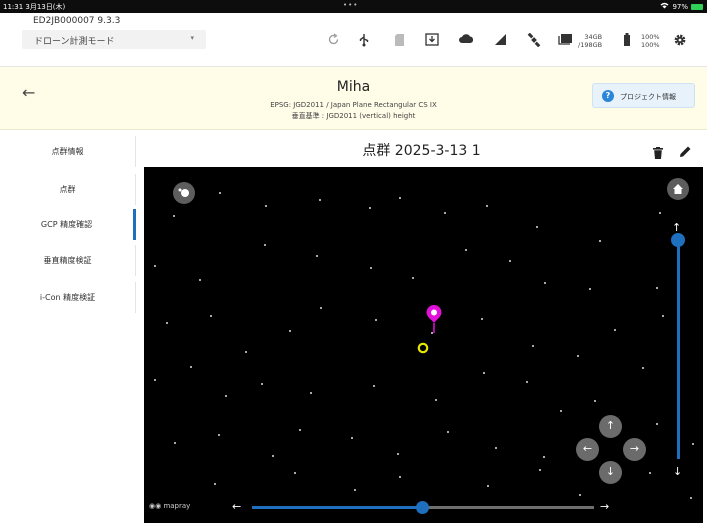  What do you see at coordinates (77, 21) in the screenshot?
I see `device-id: ED2JB000007 9.3.3` at bounding box center [77, 21].